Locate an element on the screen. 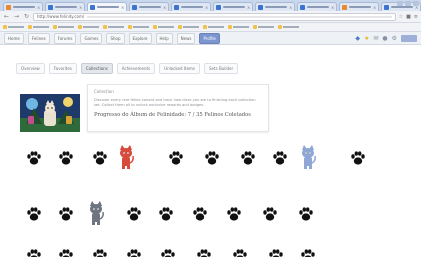 The image size is (421, 257). site-nav-shop: Shop is located at coordinates (115, 38).